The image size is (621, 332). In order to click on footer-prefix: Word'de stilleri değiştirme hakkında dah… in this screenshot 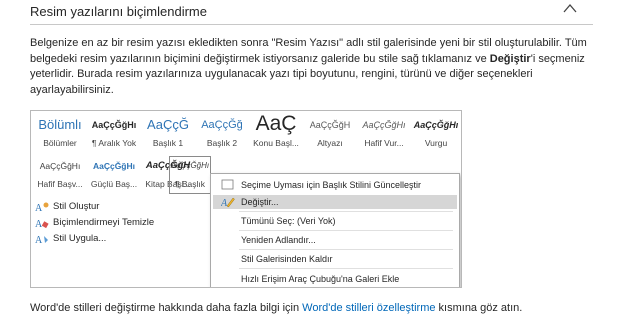, I will do `click(166, 308)`.